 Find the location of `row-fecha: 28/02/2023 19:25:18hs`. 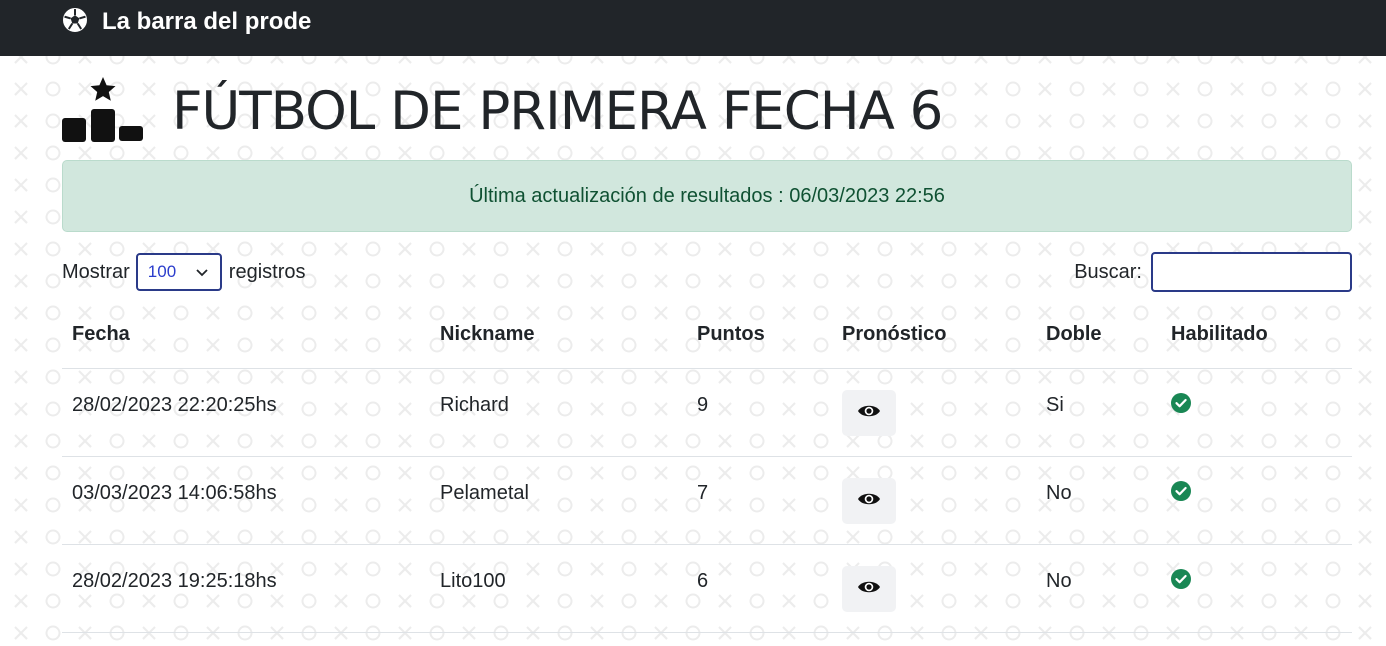

row-fecha: 28/02/2023 19:25:18hs is located at coordinates (174, 581).